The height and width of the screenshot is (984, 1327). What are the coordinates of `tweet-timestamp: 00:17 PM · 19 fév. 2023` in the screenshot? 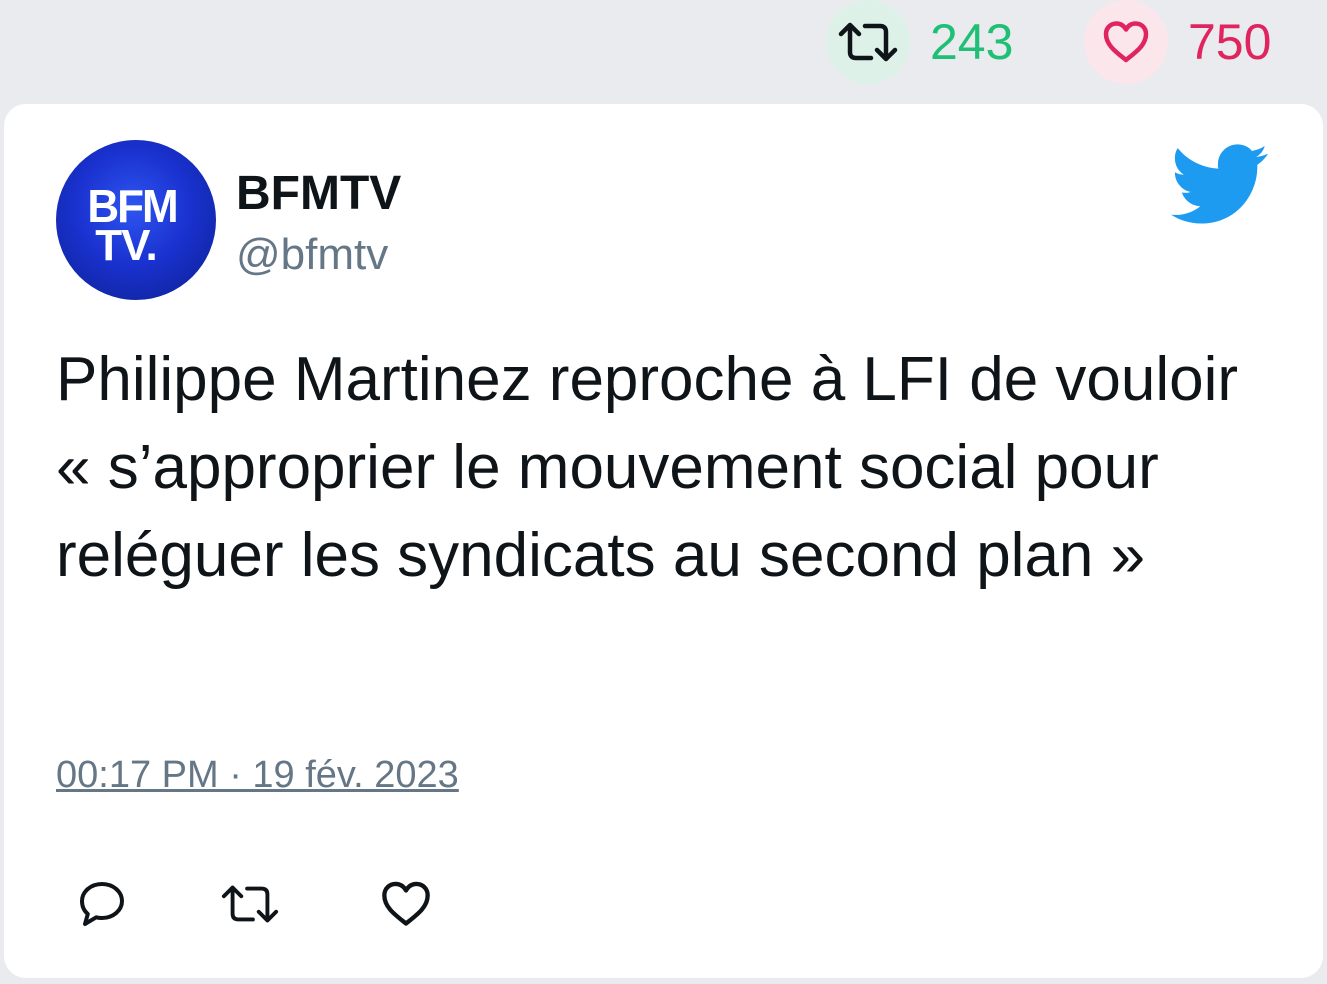 It's located at (257, 775).